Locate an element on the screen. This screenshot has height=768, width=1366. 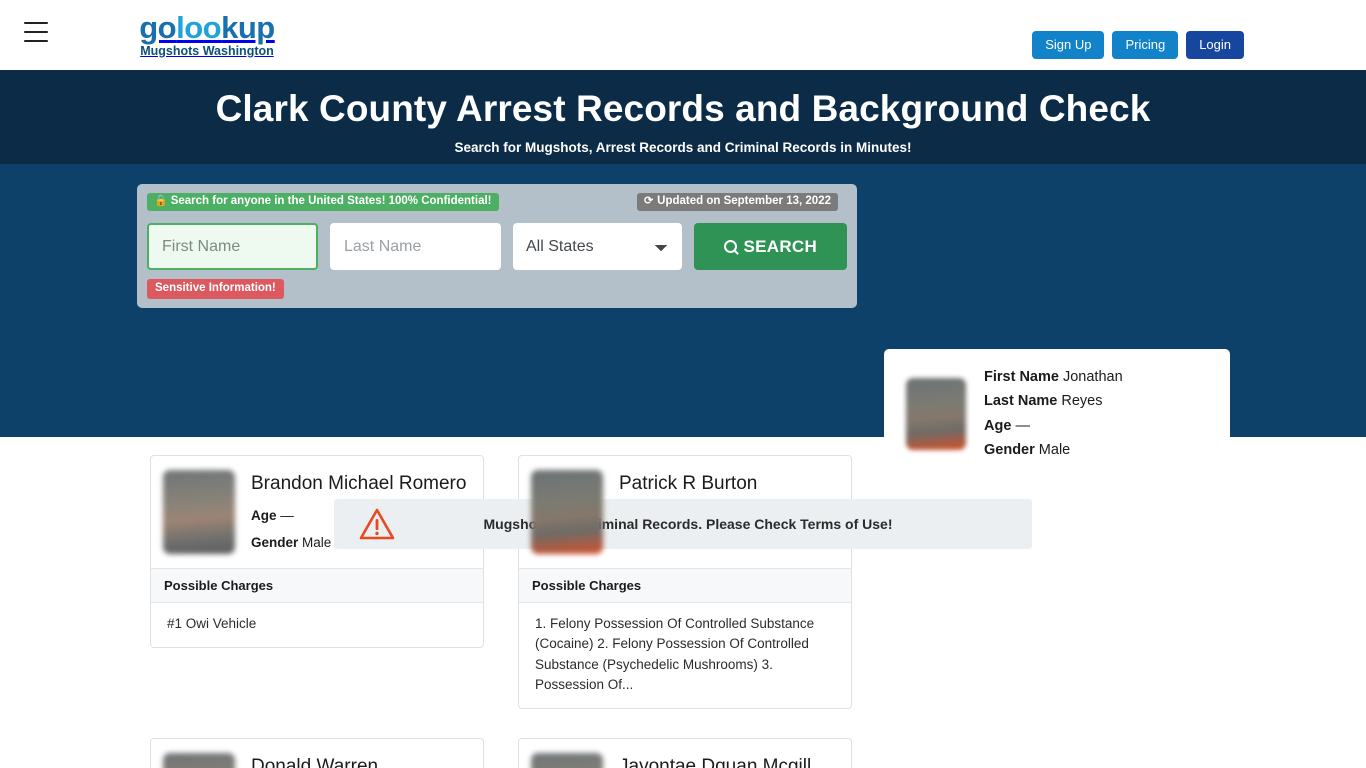
result-person-name: Donald Warren is located at coordinates (315, 762).